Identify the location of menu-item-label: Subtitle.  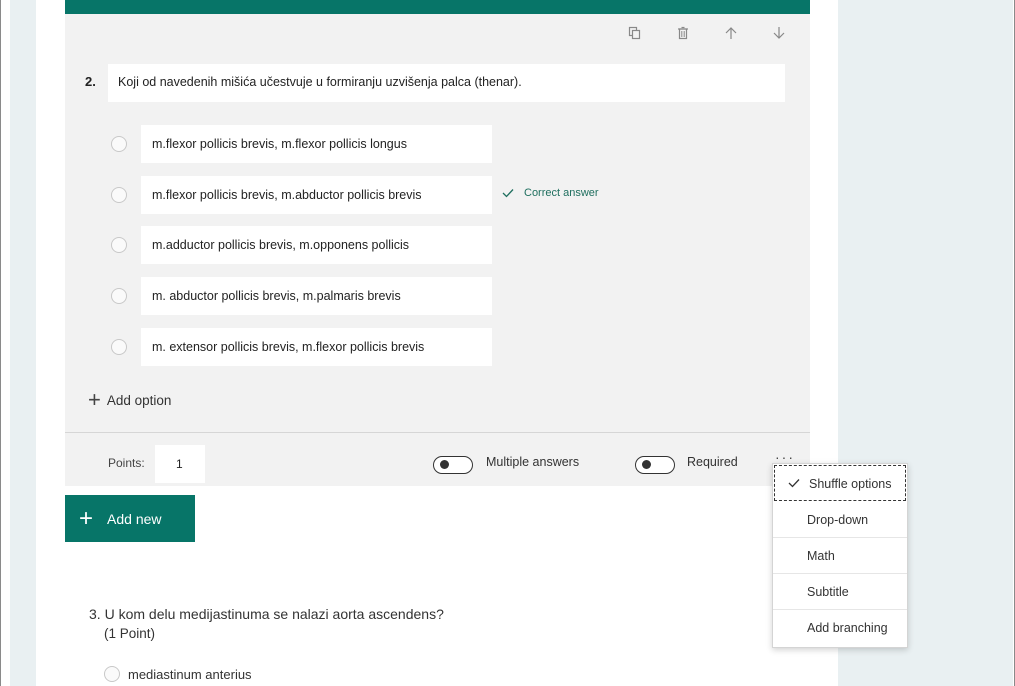
(828, 592).